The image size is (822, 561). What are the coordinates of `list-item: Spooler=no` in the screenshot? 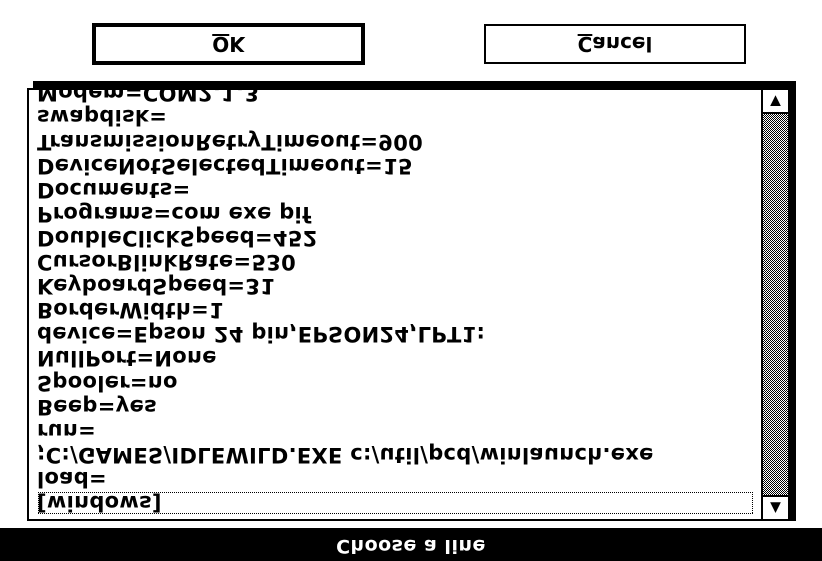 It's located at (395, 382).